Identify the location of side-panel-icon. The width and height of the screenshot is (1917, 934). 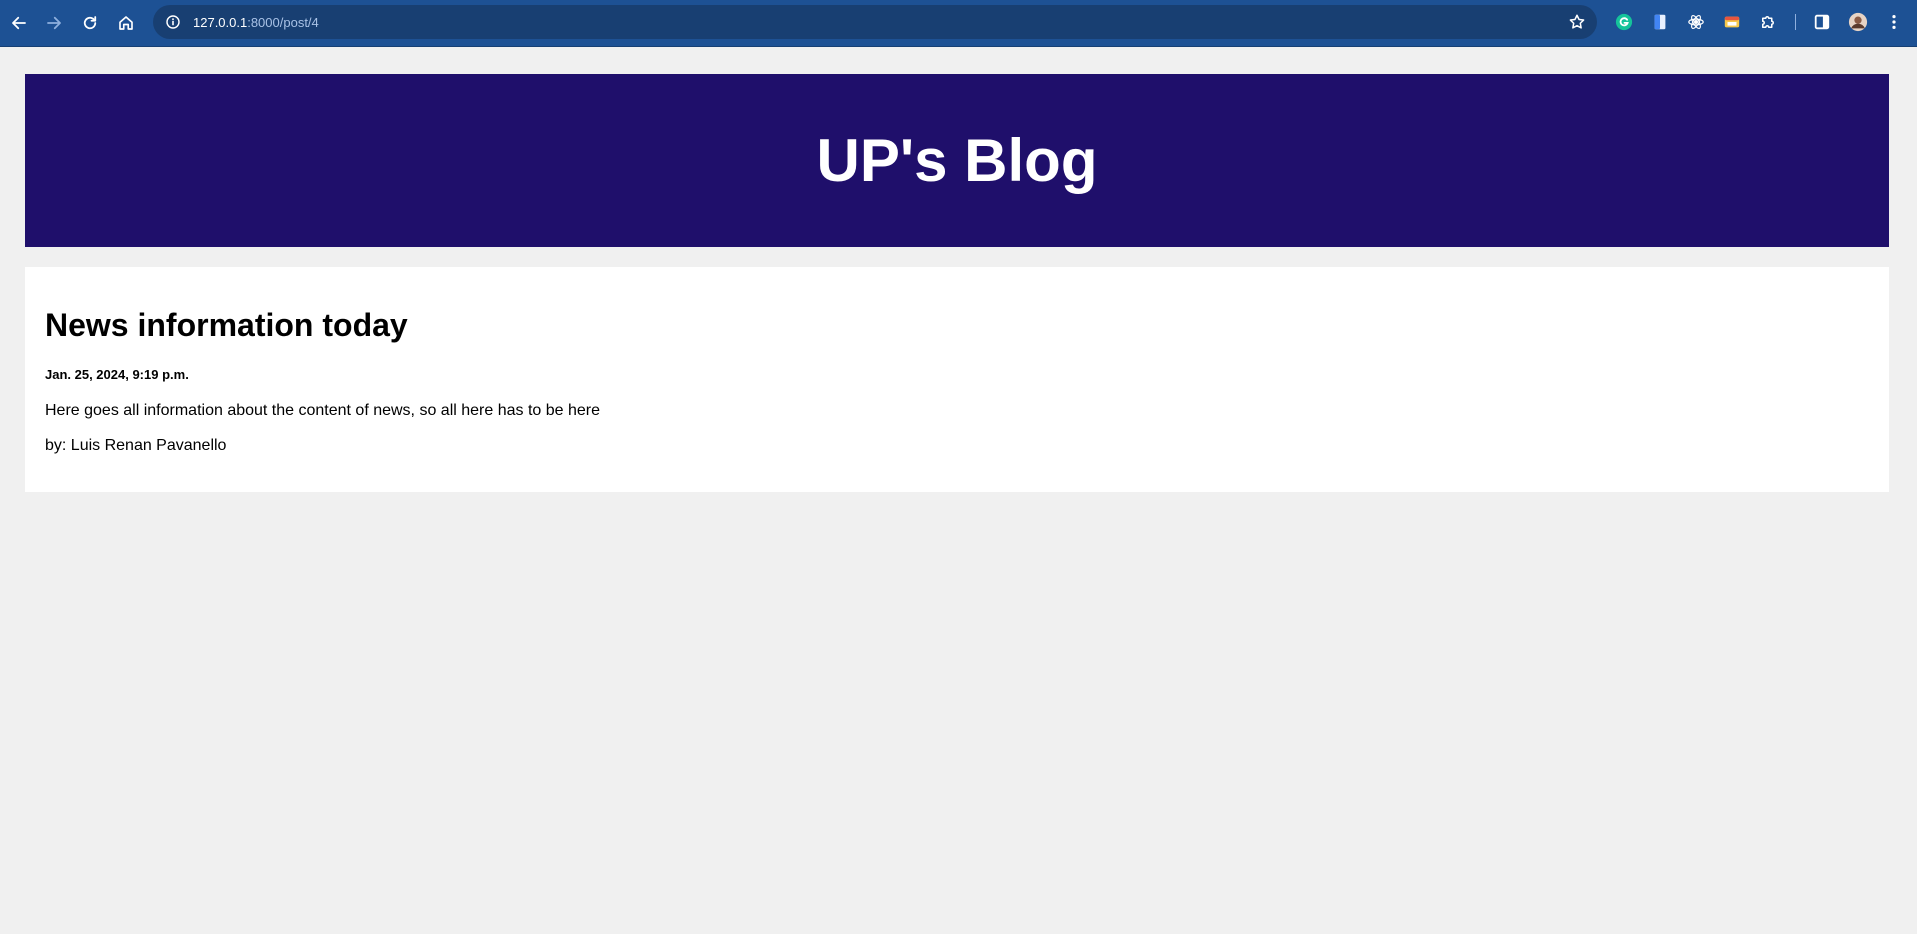
(1822, 22).